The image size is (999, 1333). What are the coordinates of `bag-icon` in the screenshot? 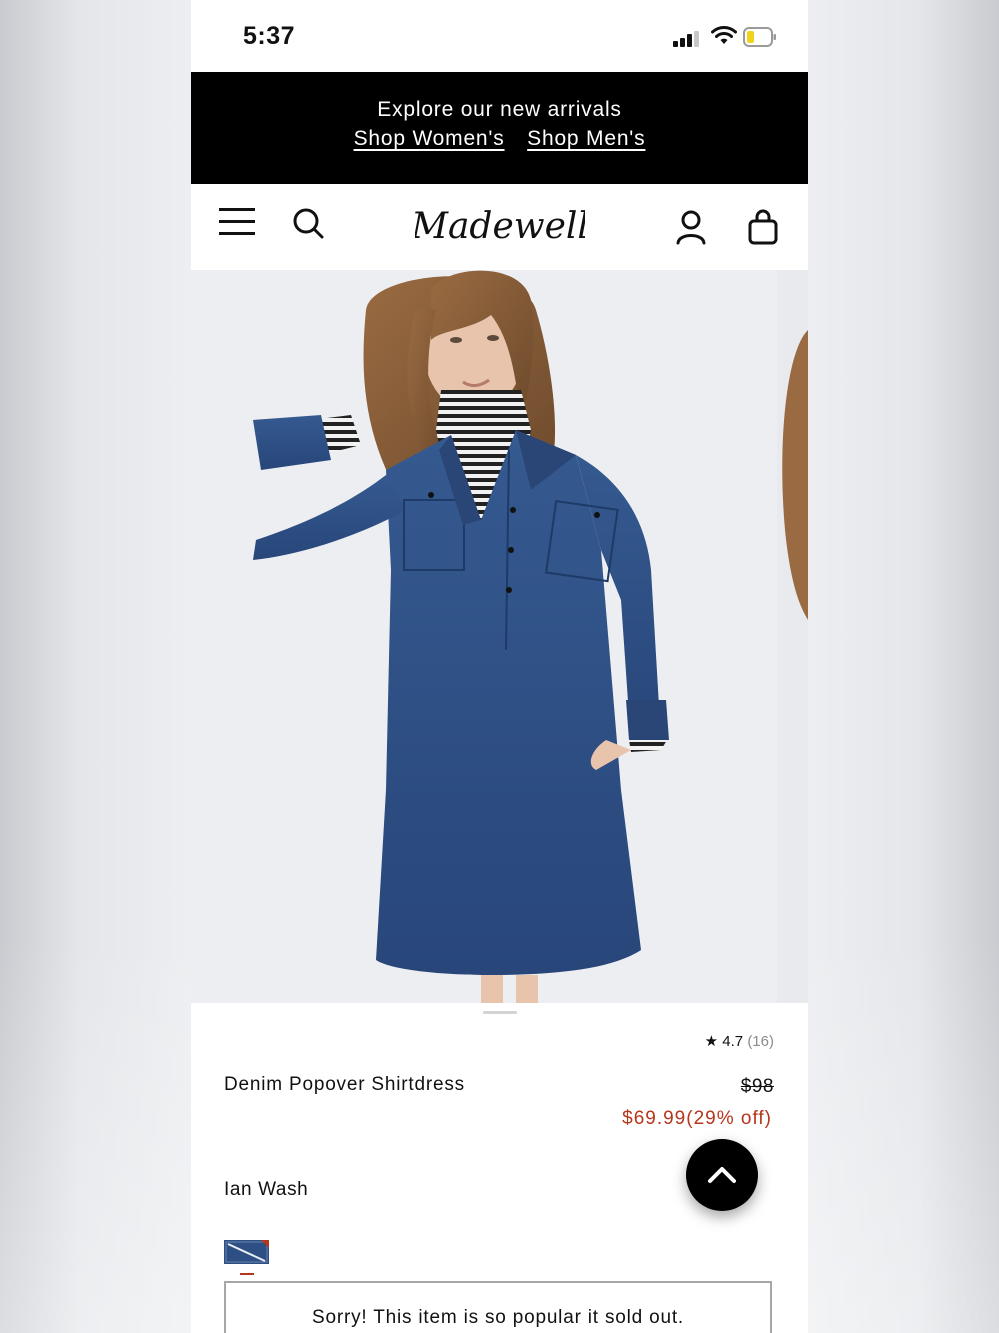 It's located at (763, 227).